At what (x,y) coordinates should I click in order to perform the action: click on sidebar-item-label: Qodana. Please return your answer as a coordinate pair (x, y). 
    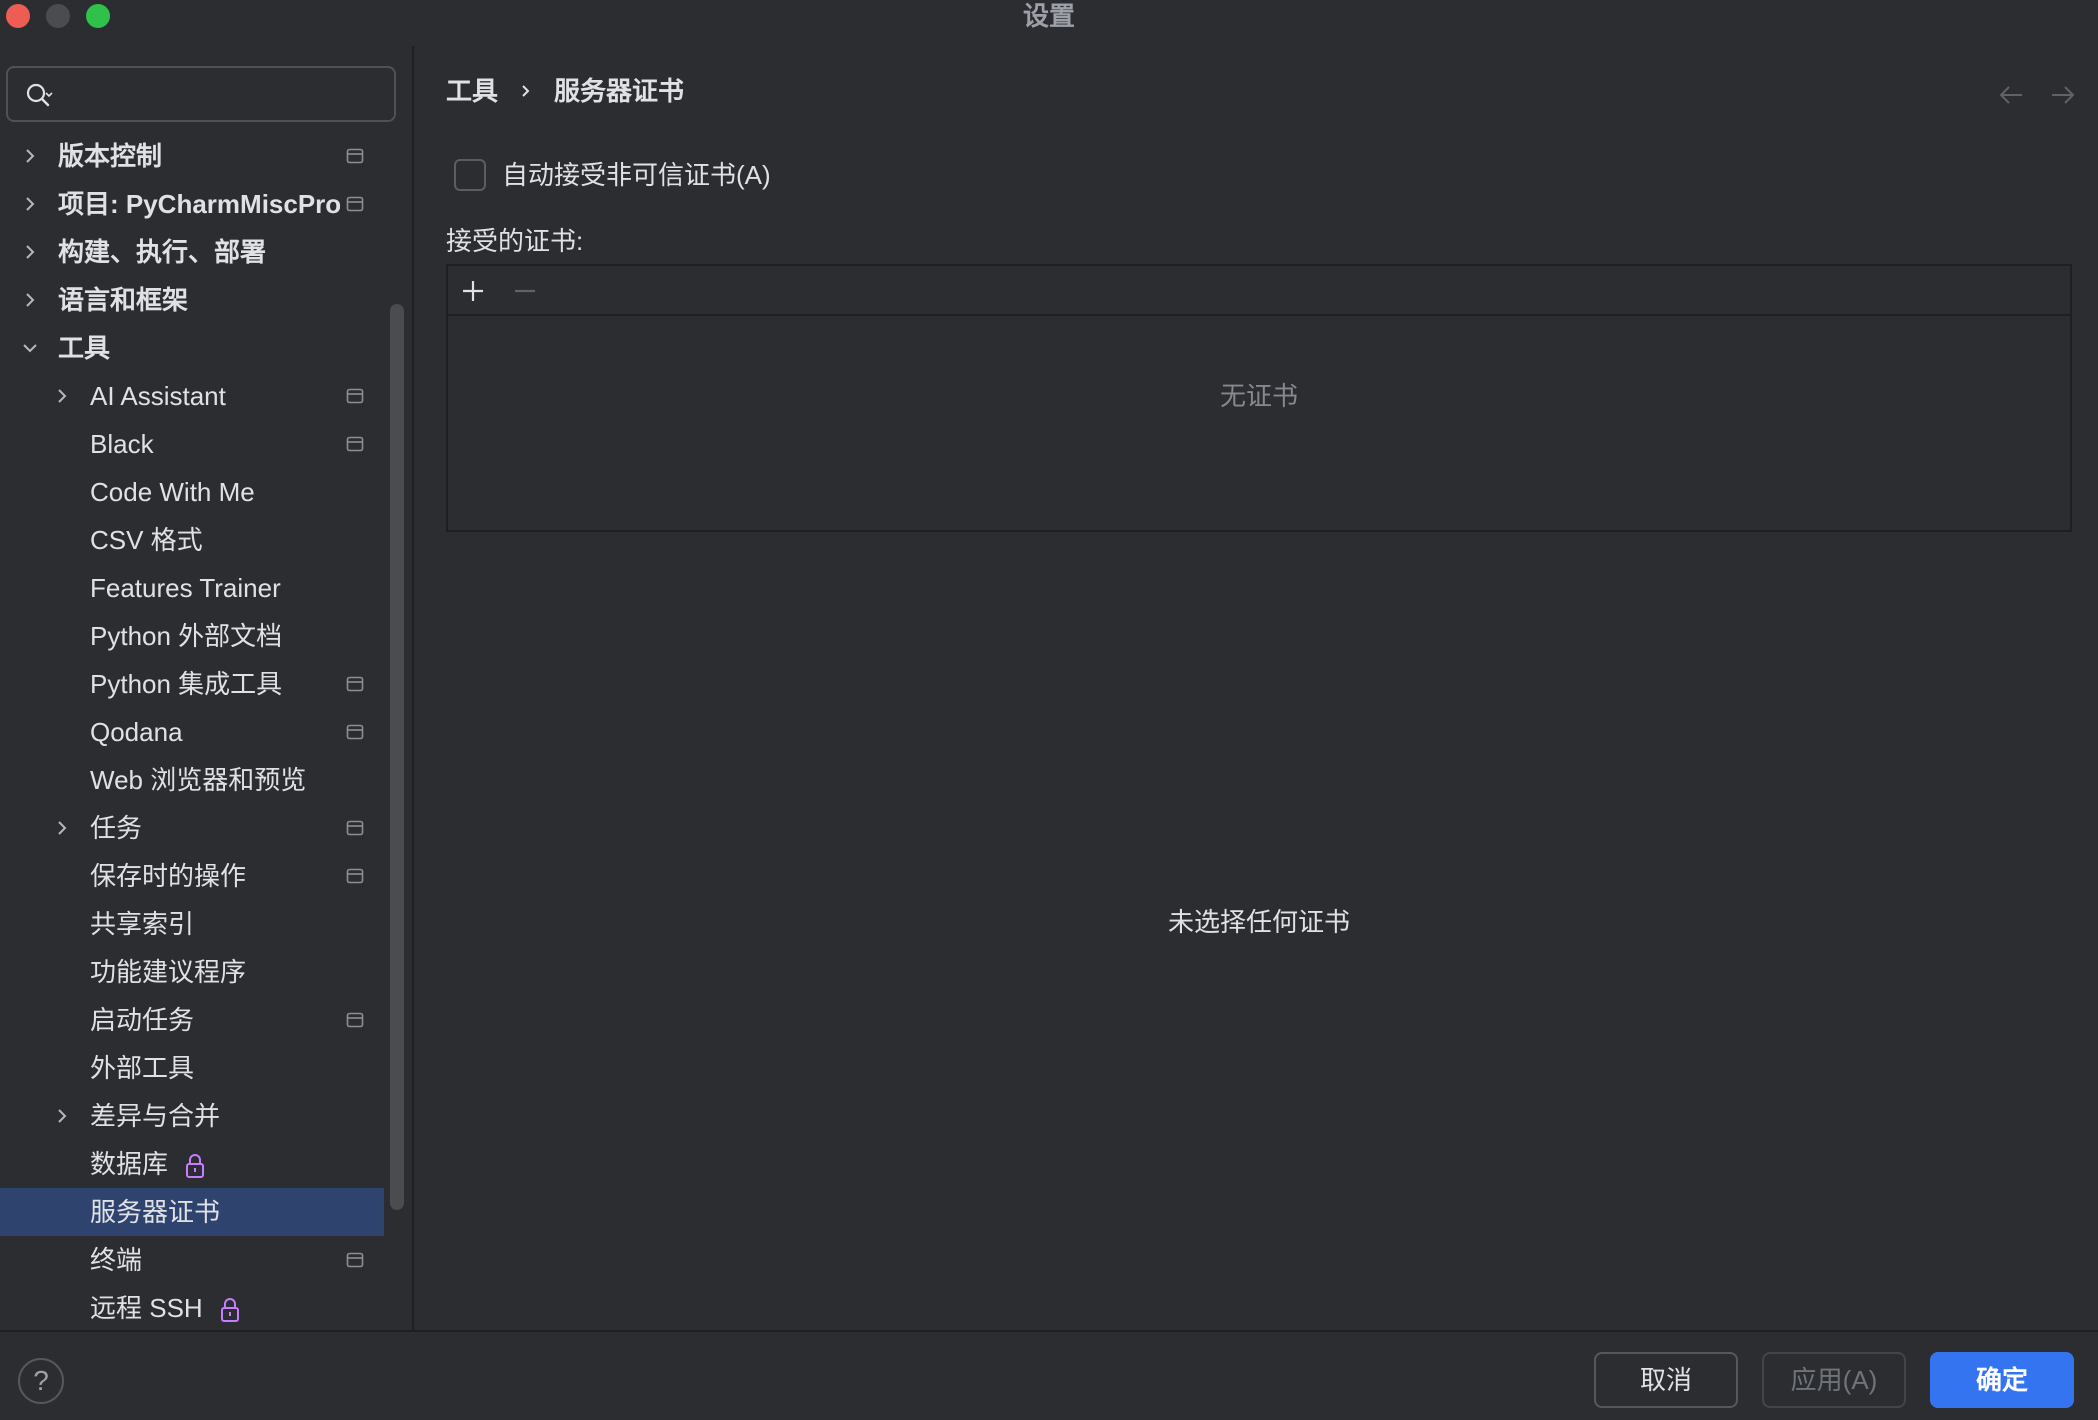
    Looking at the image, I should click on (136, 732).